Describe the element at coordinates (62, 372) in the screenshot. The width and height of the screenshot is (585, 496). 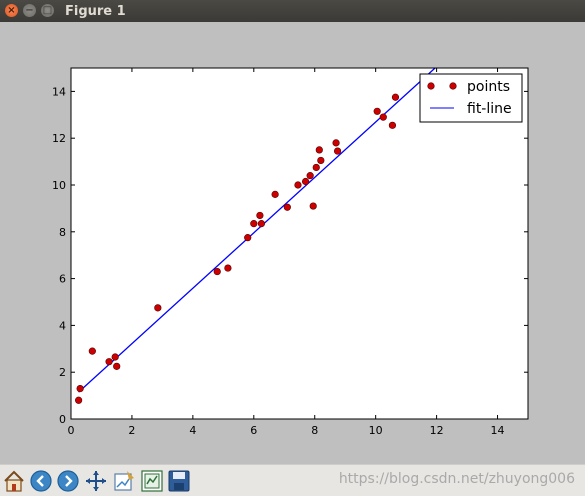
I see `y-tick-label-2: 2` at that location.